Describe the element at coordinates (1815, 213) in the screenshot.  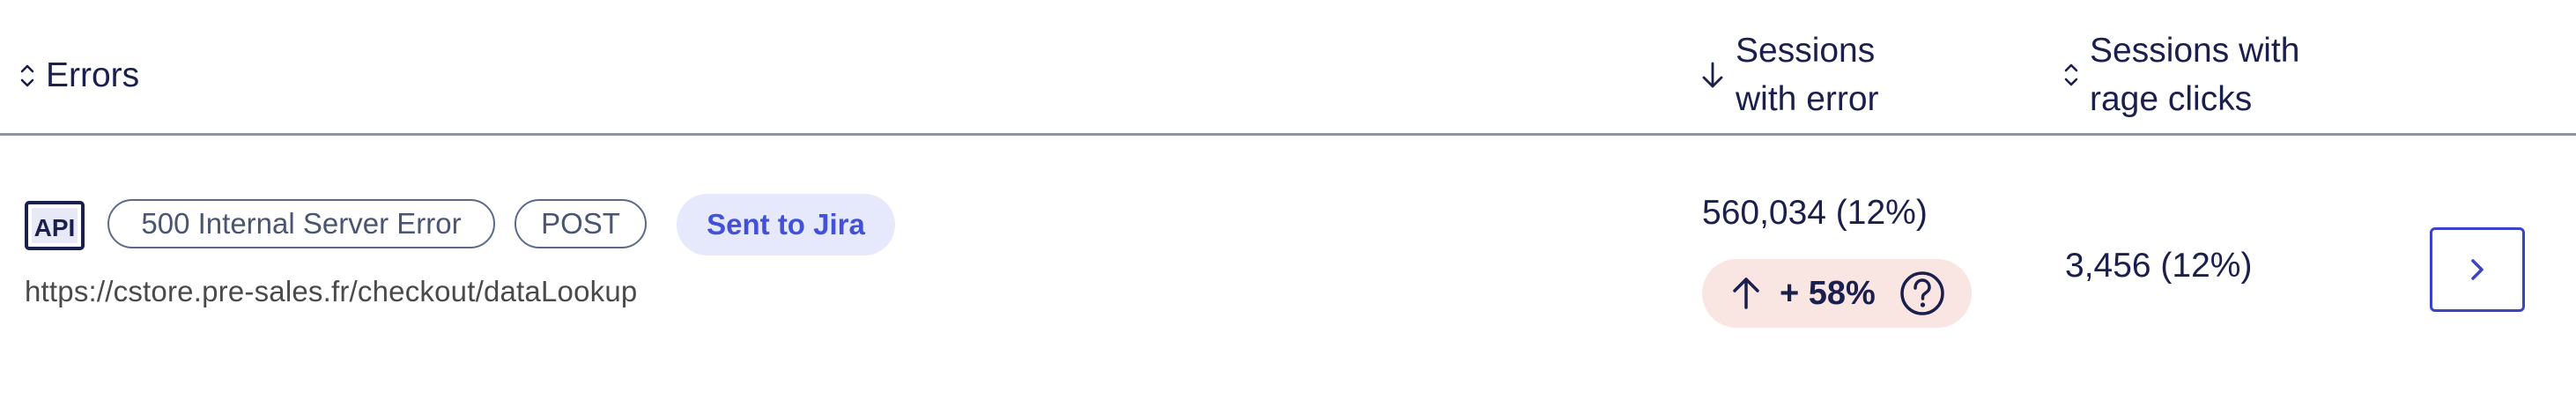
I see `sessions-with-error-value: 560,034 (12%)` at that location.